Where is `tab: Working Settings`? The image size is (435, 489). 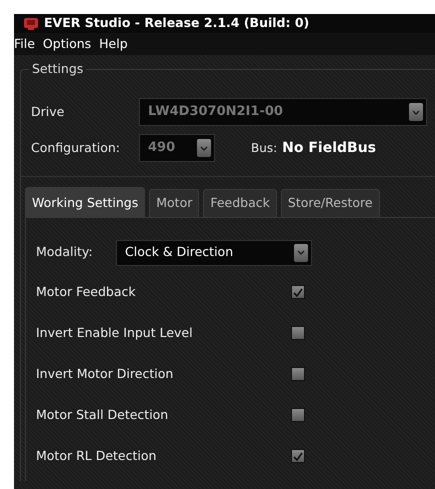
tab: Working Settings is located at coordinates (85, 202).